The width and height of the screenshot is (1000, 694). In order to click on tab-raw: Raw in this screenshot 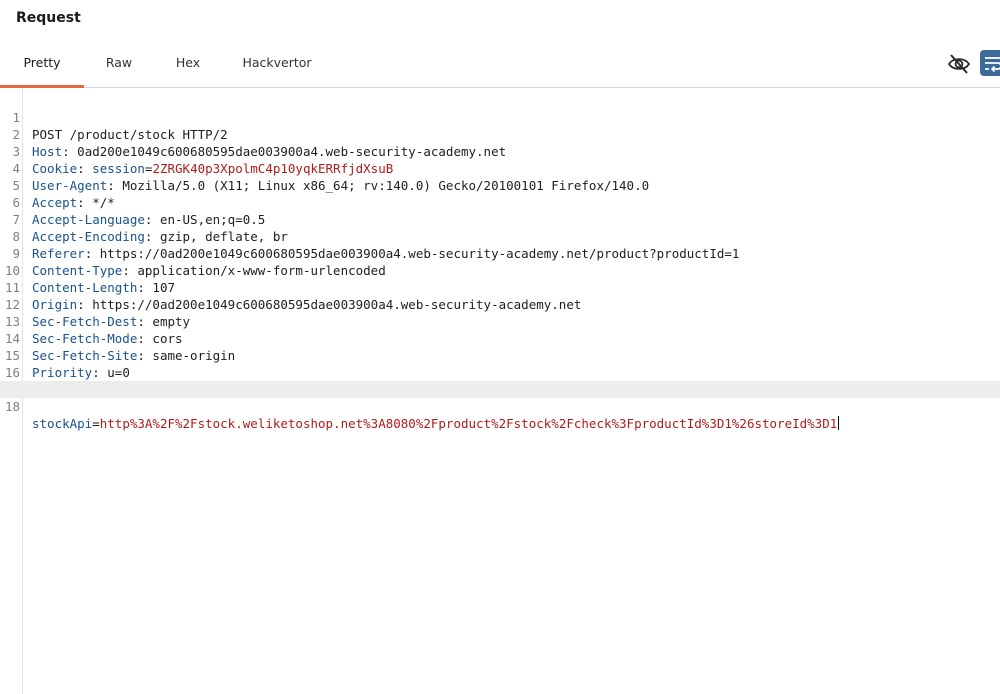, I will do `click(119, 63)`.